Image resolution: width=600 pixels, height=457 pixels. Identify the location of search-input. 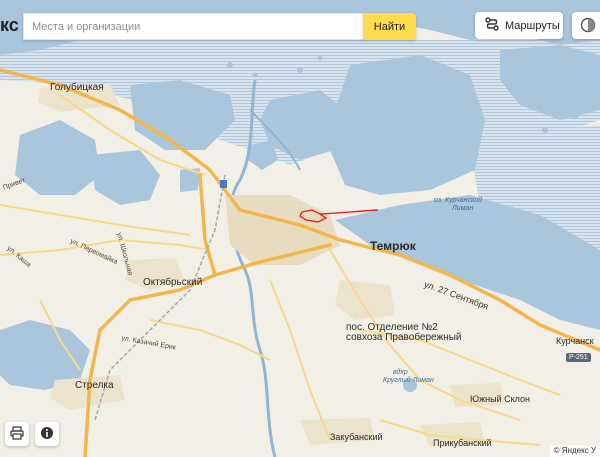
(194, 26).